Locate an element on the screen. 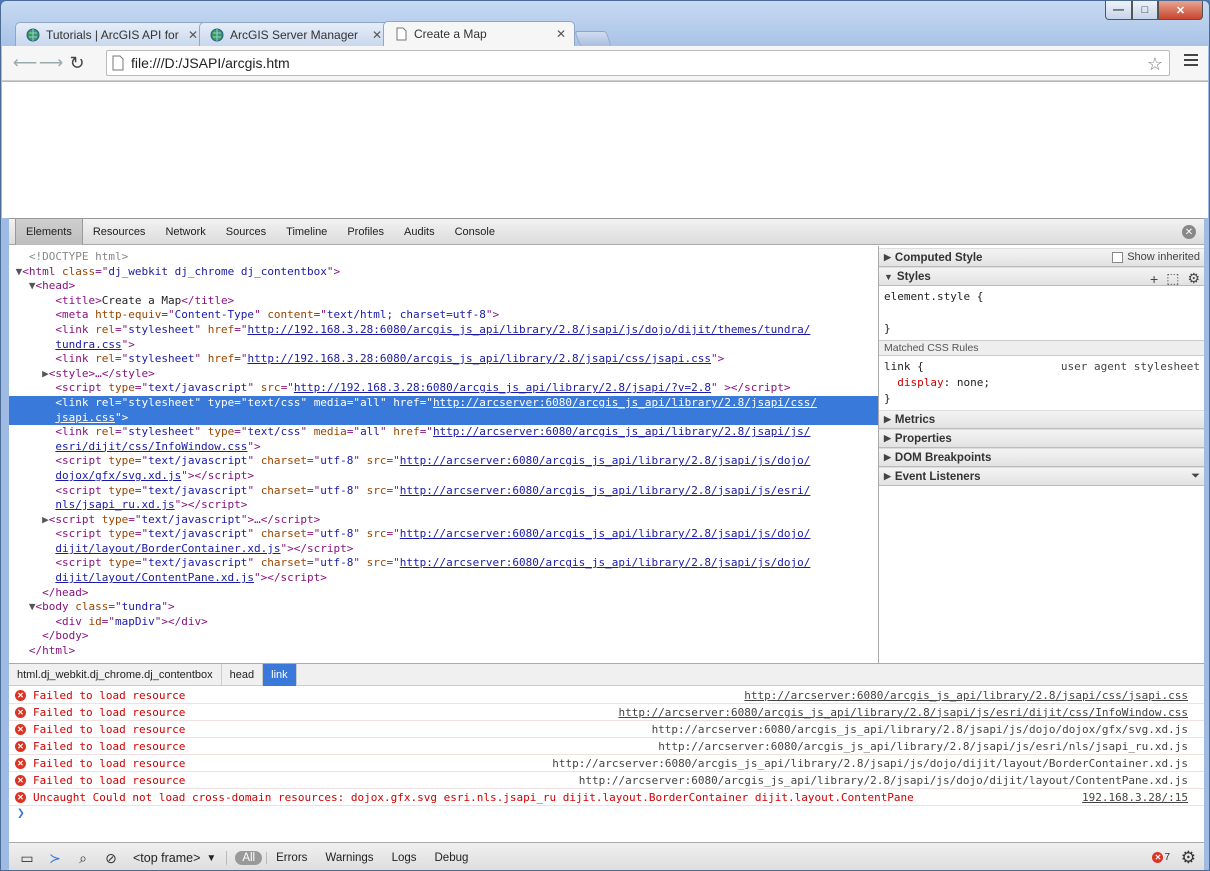 This screenshot has width=1210, height=871. tab-server-manager: ArcGIS Server Manager ✕ is located at coordinates (295, 34).